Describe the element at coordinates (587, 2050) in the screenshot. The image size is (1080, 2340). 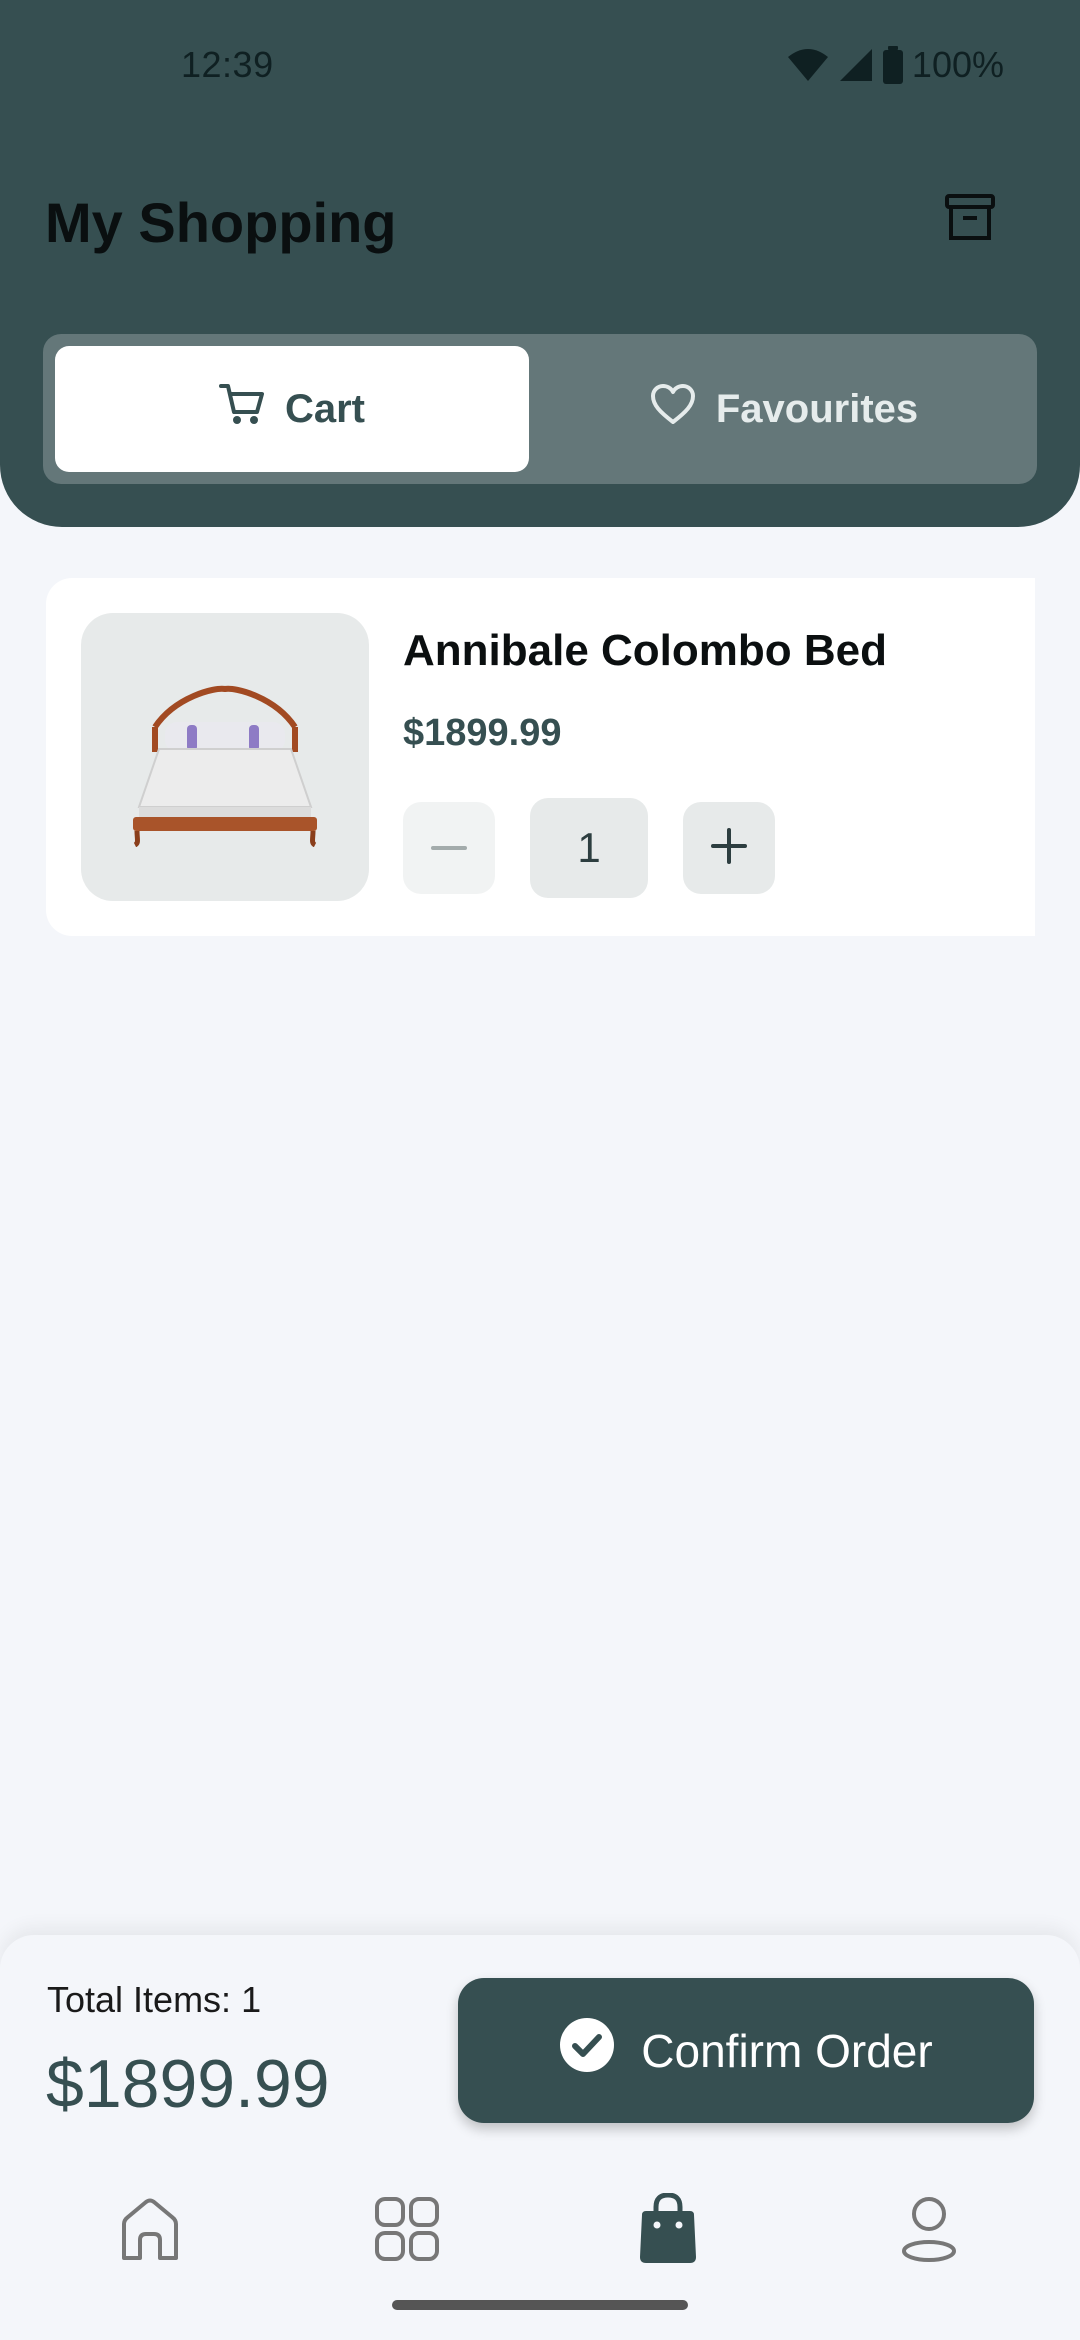
I see `check-circle-icon` at that location.